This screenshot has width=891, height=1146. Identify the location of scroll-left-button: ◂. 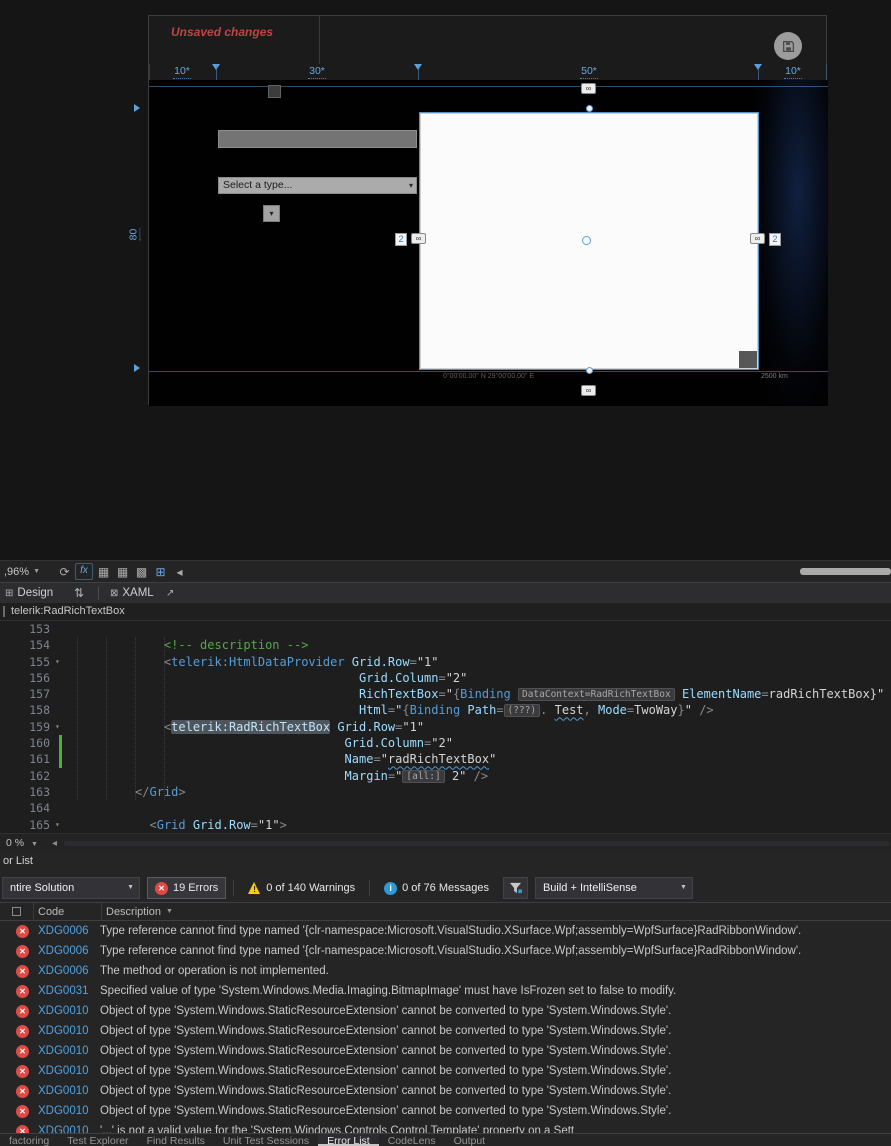
(54, 843).